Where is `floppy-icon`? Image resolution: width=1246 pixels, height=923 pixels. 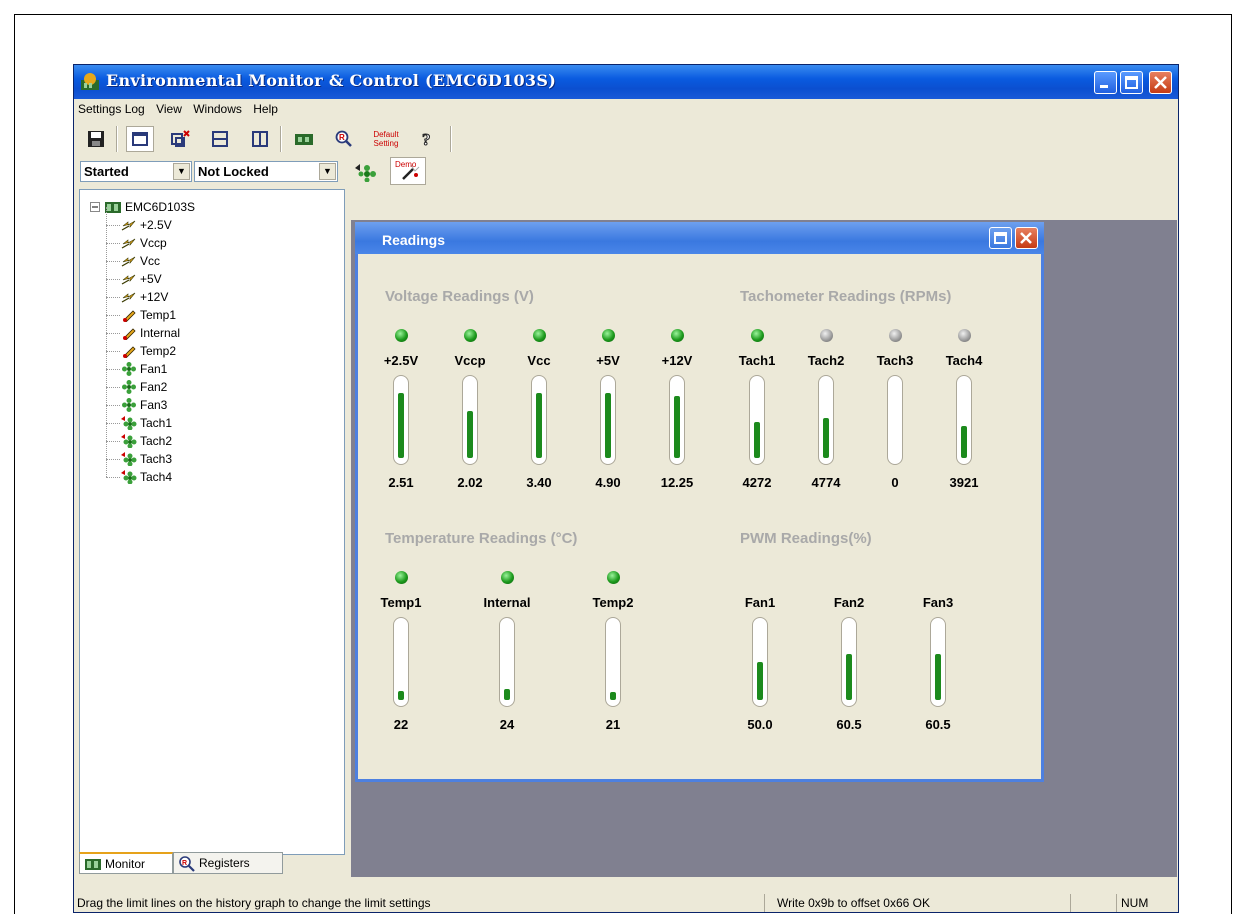
floppy-icon is located at coordinates (96, 139).